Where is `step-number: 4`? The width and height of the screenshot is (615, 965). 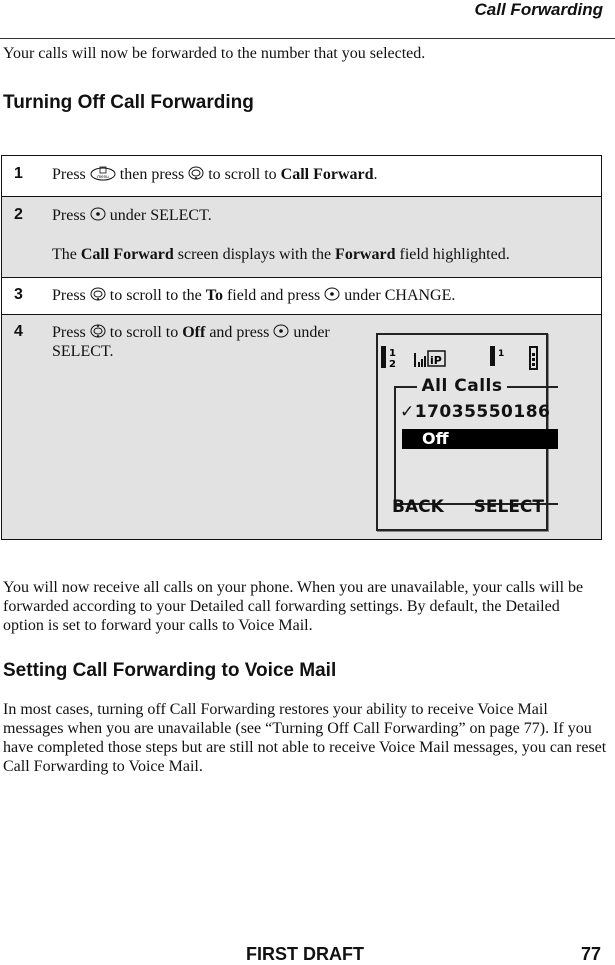
step-number: 4 is located at coordinates (18, 331).